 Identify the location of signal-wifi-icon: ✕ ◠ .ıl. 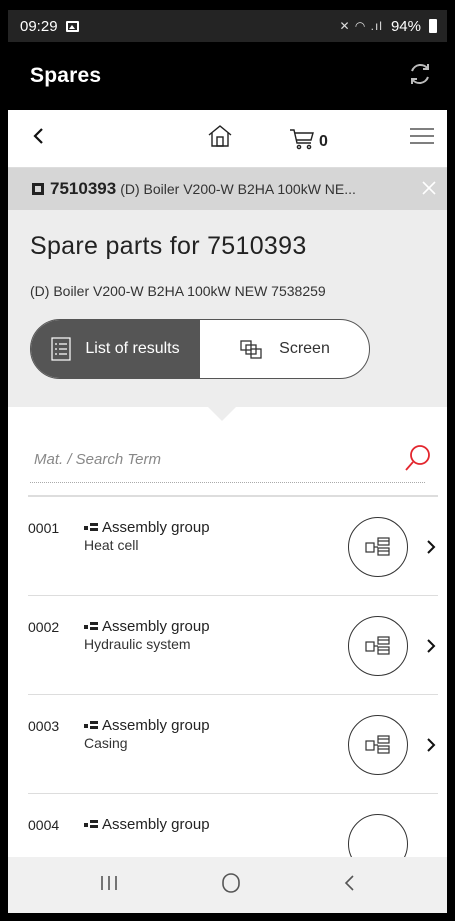
(361, 26).